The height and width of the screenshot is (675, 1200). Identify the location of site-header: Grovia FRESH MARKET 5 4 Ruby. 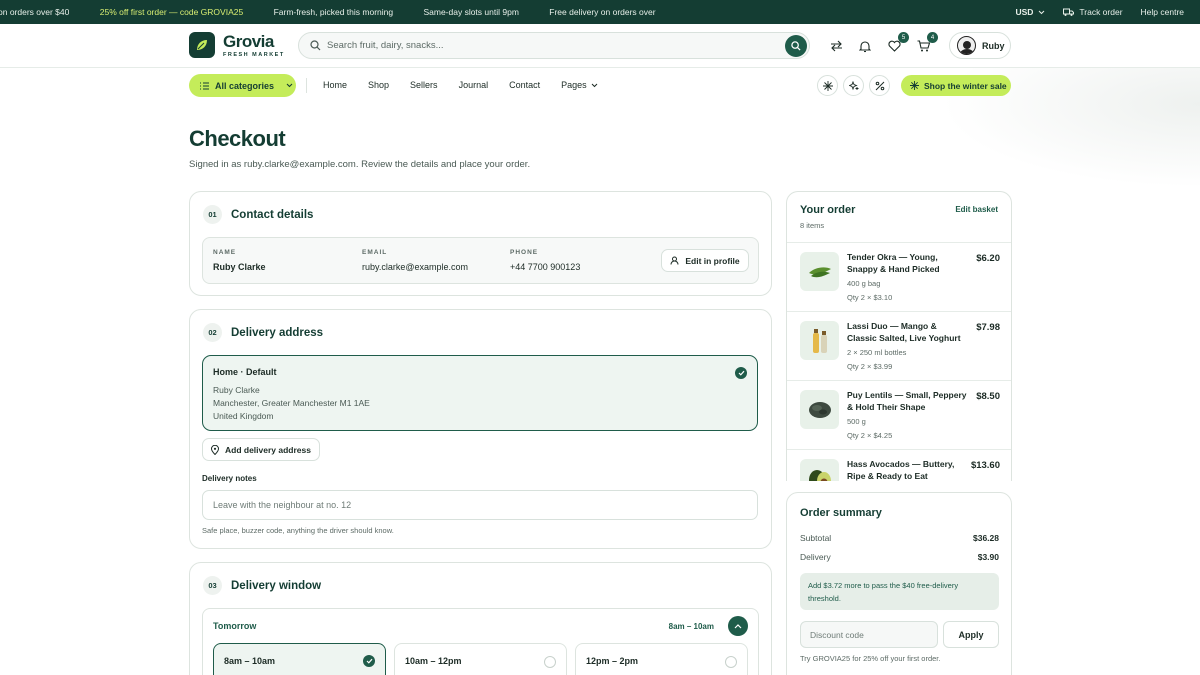
(600, 46).